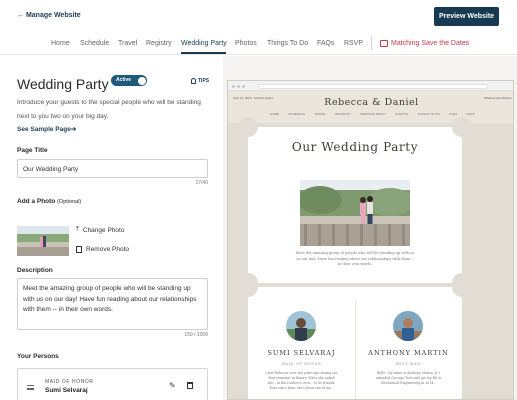 This screenshot has width=517, height=400. Describe the element at coordinates (127, 43) in the screenshot. I see `tab-travel: Travel` at that location.